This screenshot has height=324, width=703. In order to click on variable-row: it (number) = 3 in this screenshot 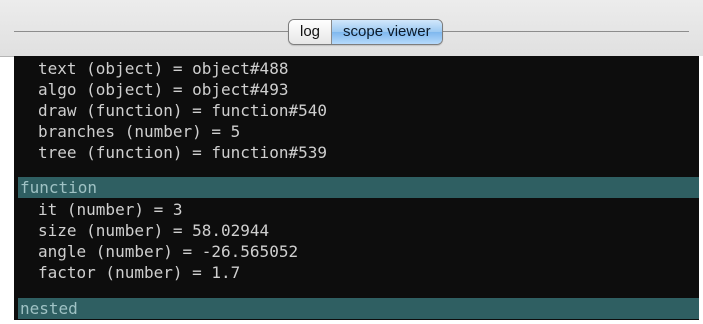, I will do `click(110, 209)`.